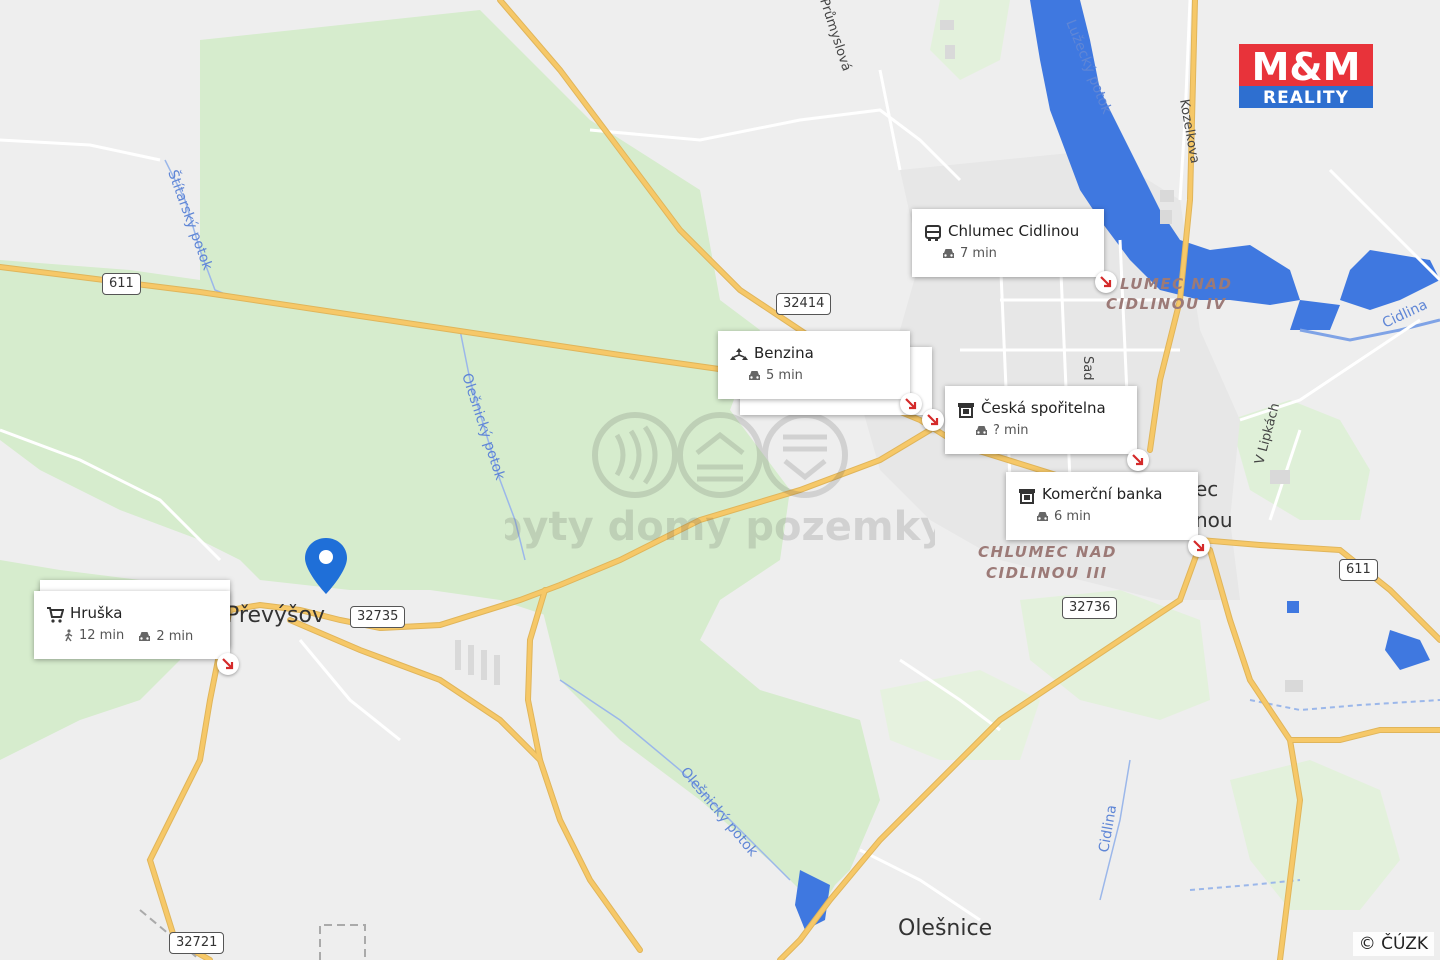  I want to click on drive-time: 5 min, so click(775, 375).